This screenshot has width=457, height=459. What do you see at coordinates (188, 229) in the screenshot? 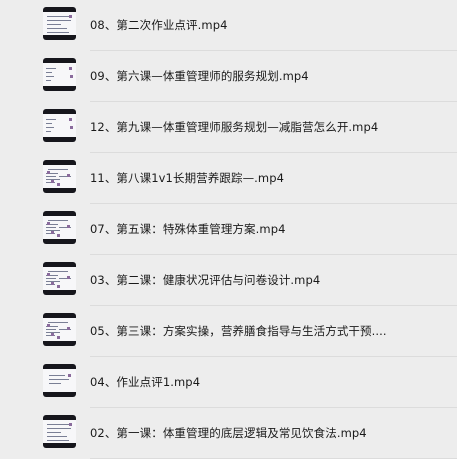
I see `file-name: 07、第五课：特殊体重管理方案.mp4` at bounding box center [188, 229].